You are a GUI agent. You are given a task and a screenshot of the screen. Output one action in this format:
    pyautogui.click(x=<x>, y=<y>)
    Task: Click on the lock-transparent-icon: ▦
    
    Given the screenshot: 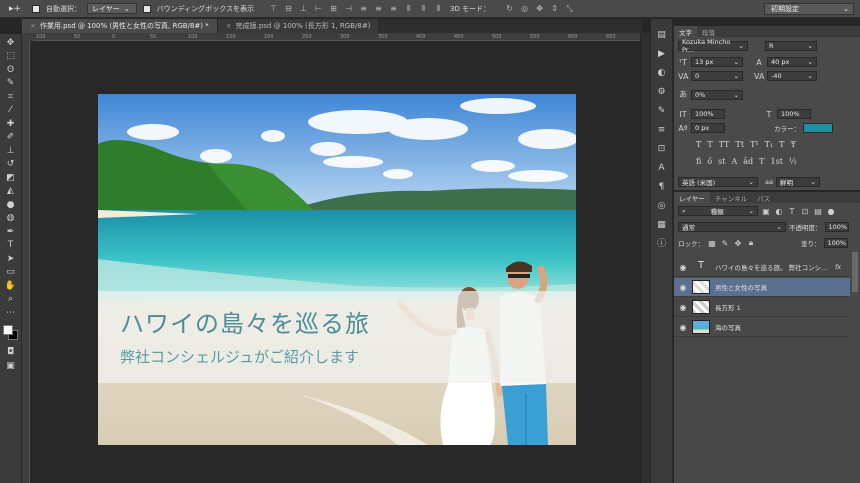 What is the action you would take?
    pyautogui.click(x=712, y=243)
    